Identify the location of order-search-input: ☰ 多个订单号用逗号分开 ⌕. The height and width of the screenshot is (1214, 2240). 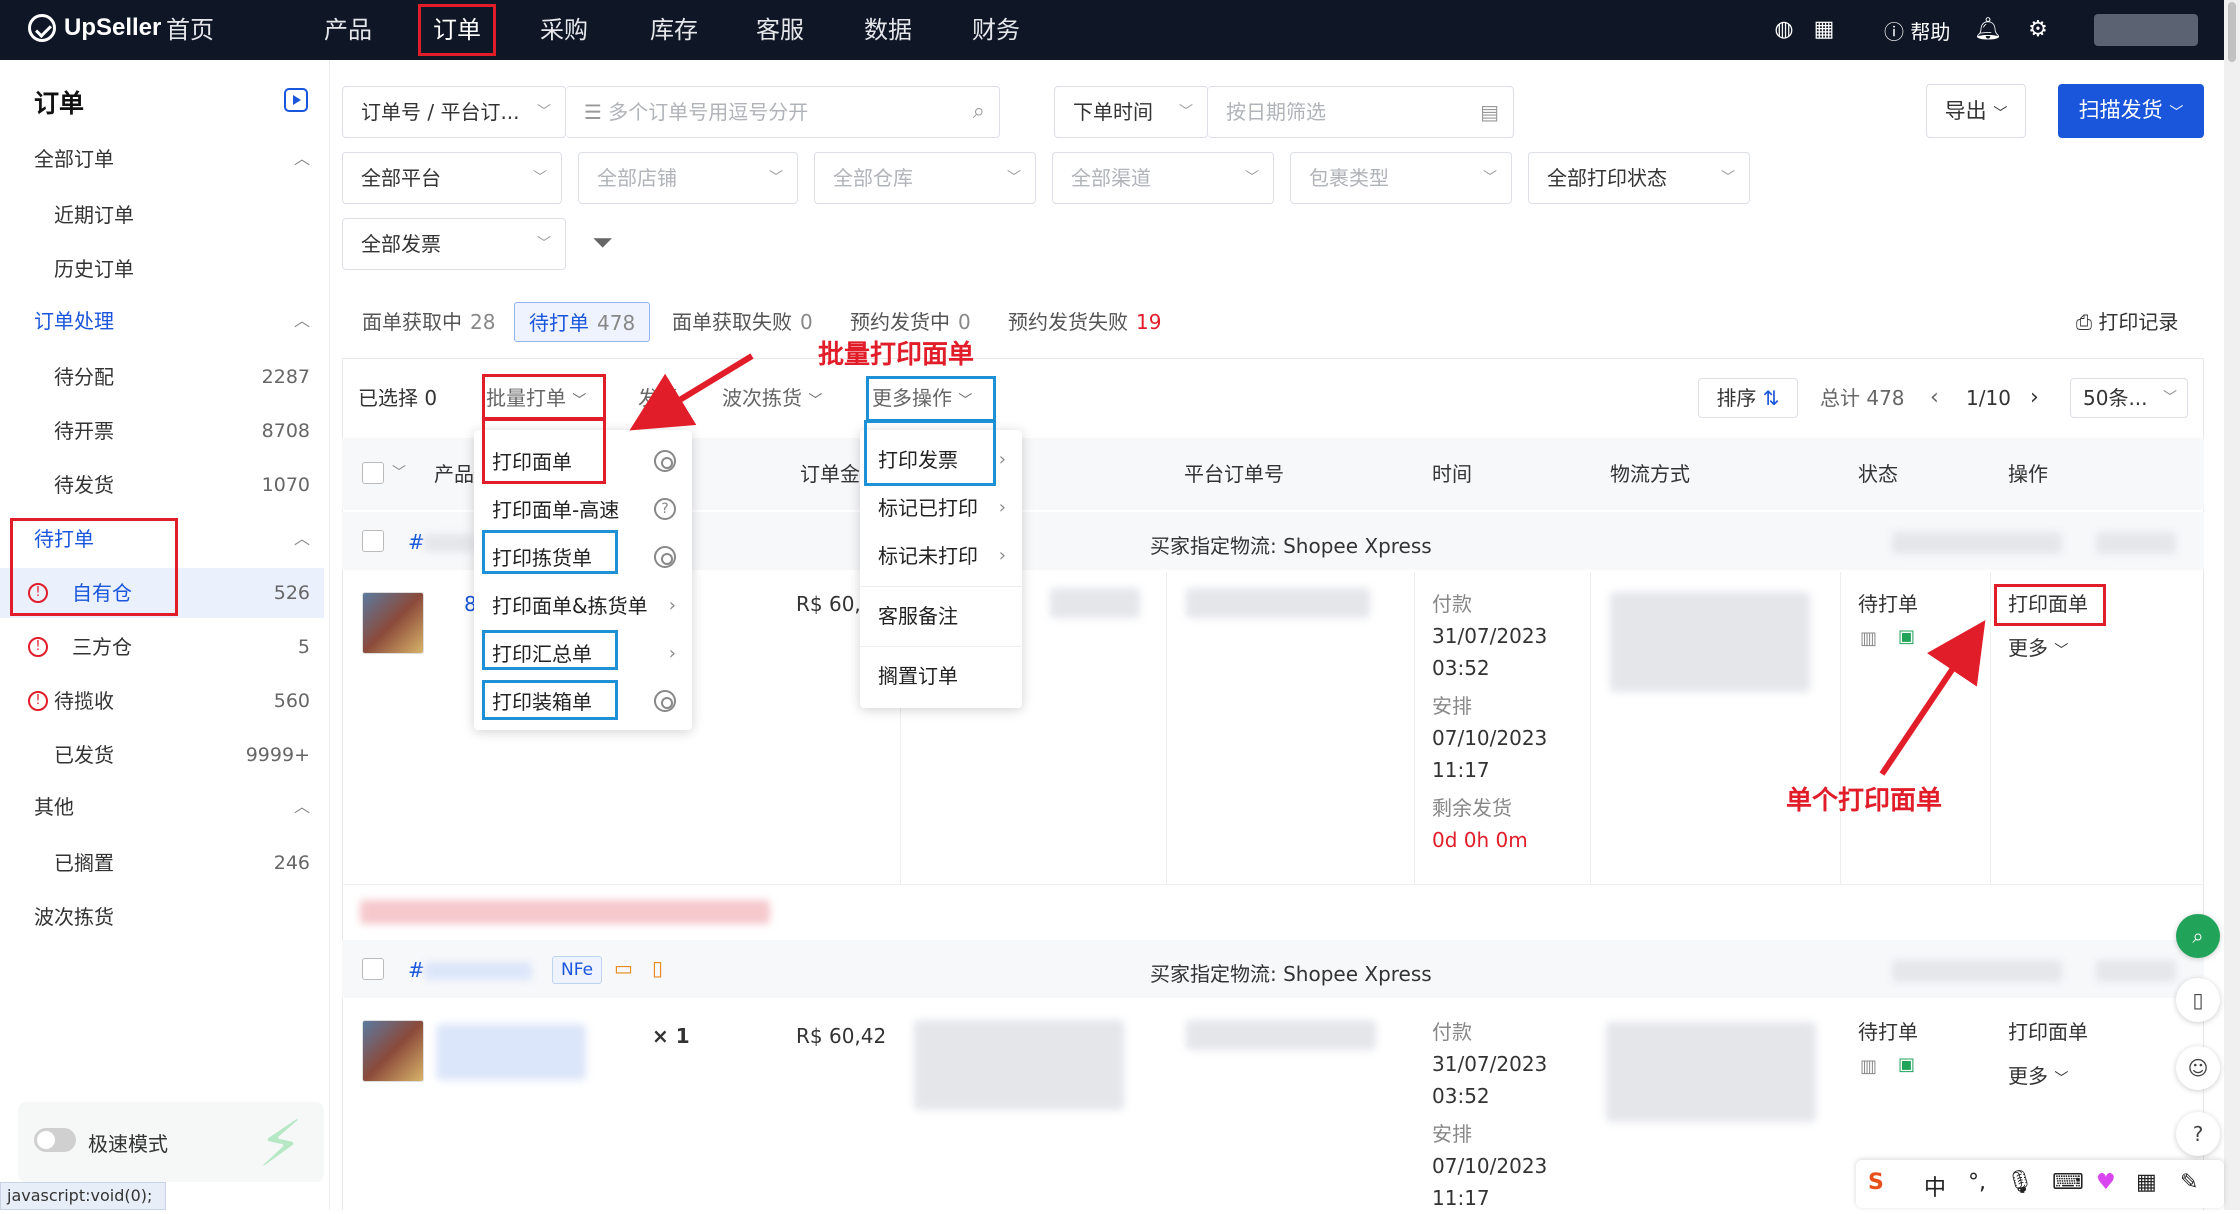
(783, 112).